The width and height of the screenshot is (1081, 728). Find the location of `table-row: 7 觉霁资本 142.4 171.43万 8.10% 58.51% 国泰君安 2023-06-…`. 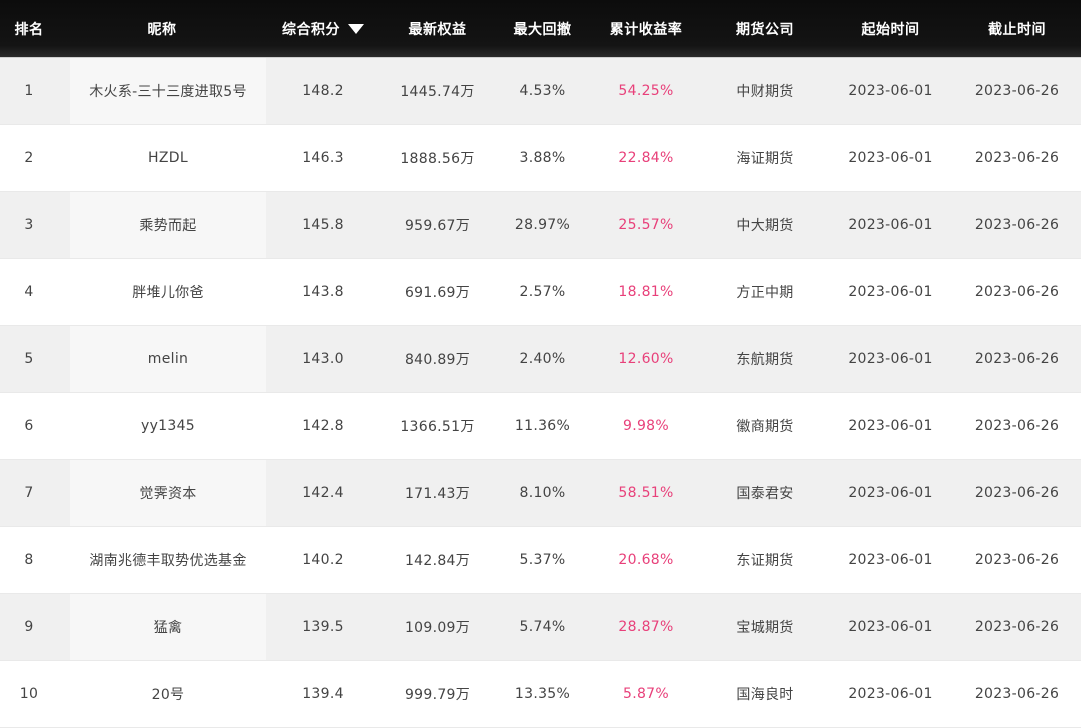

table-row: 7 觉霁资本 142.4 171.43万 8.10% 58.51% 国泰君安 2023-06-… is located at coordinates (540, 493).